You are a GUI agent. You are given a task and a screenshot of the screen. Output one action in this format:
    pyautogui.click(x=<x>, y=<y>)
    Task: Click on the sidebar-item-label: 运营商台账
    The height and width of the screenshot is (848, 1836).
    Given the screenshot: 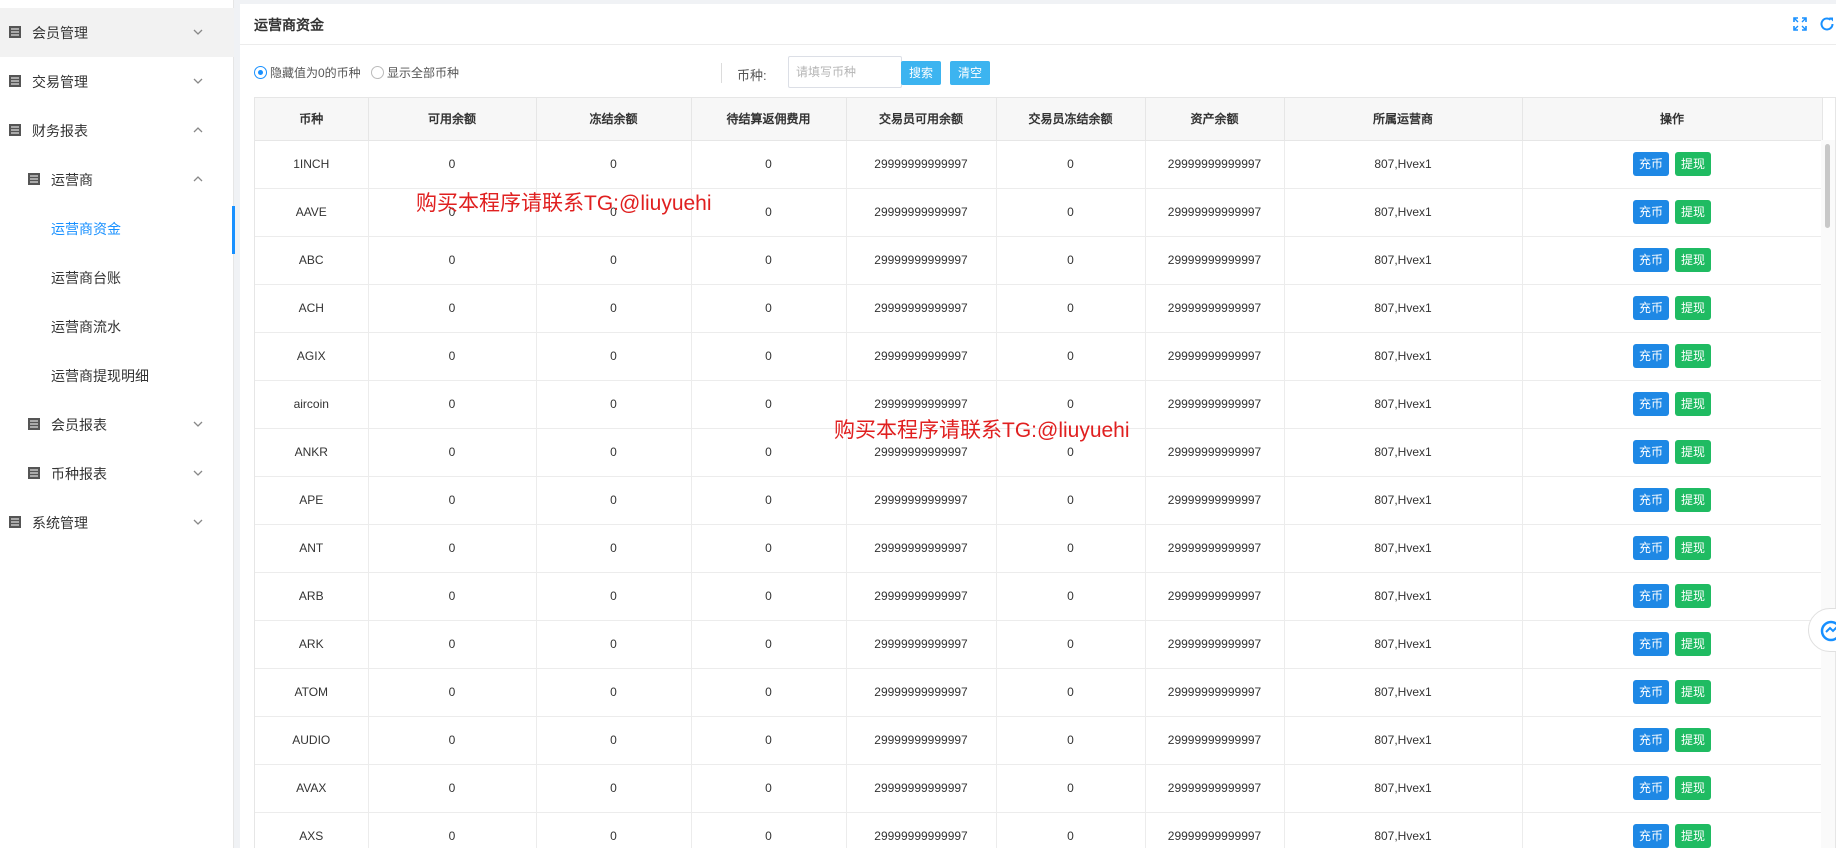 What is the action you would take?
    pyautogui.click(x=86, y=278)
    